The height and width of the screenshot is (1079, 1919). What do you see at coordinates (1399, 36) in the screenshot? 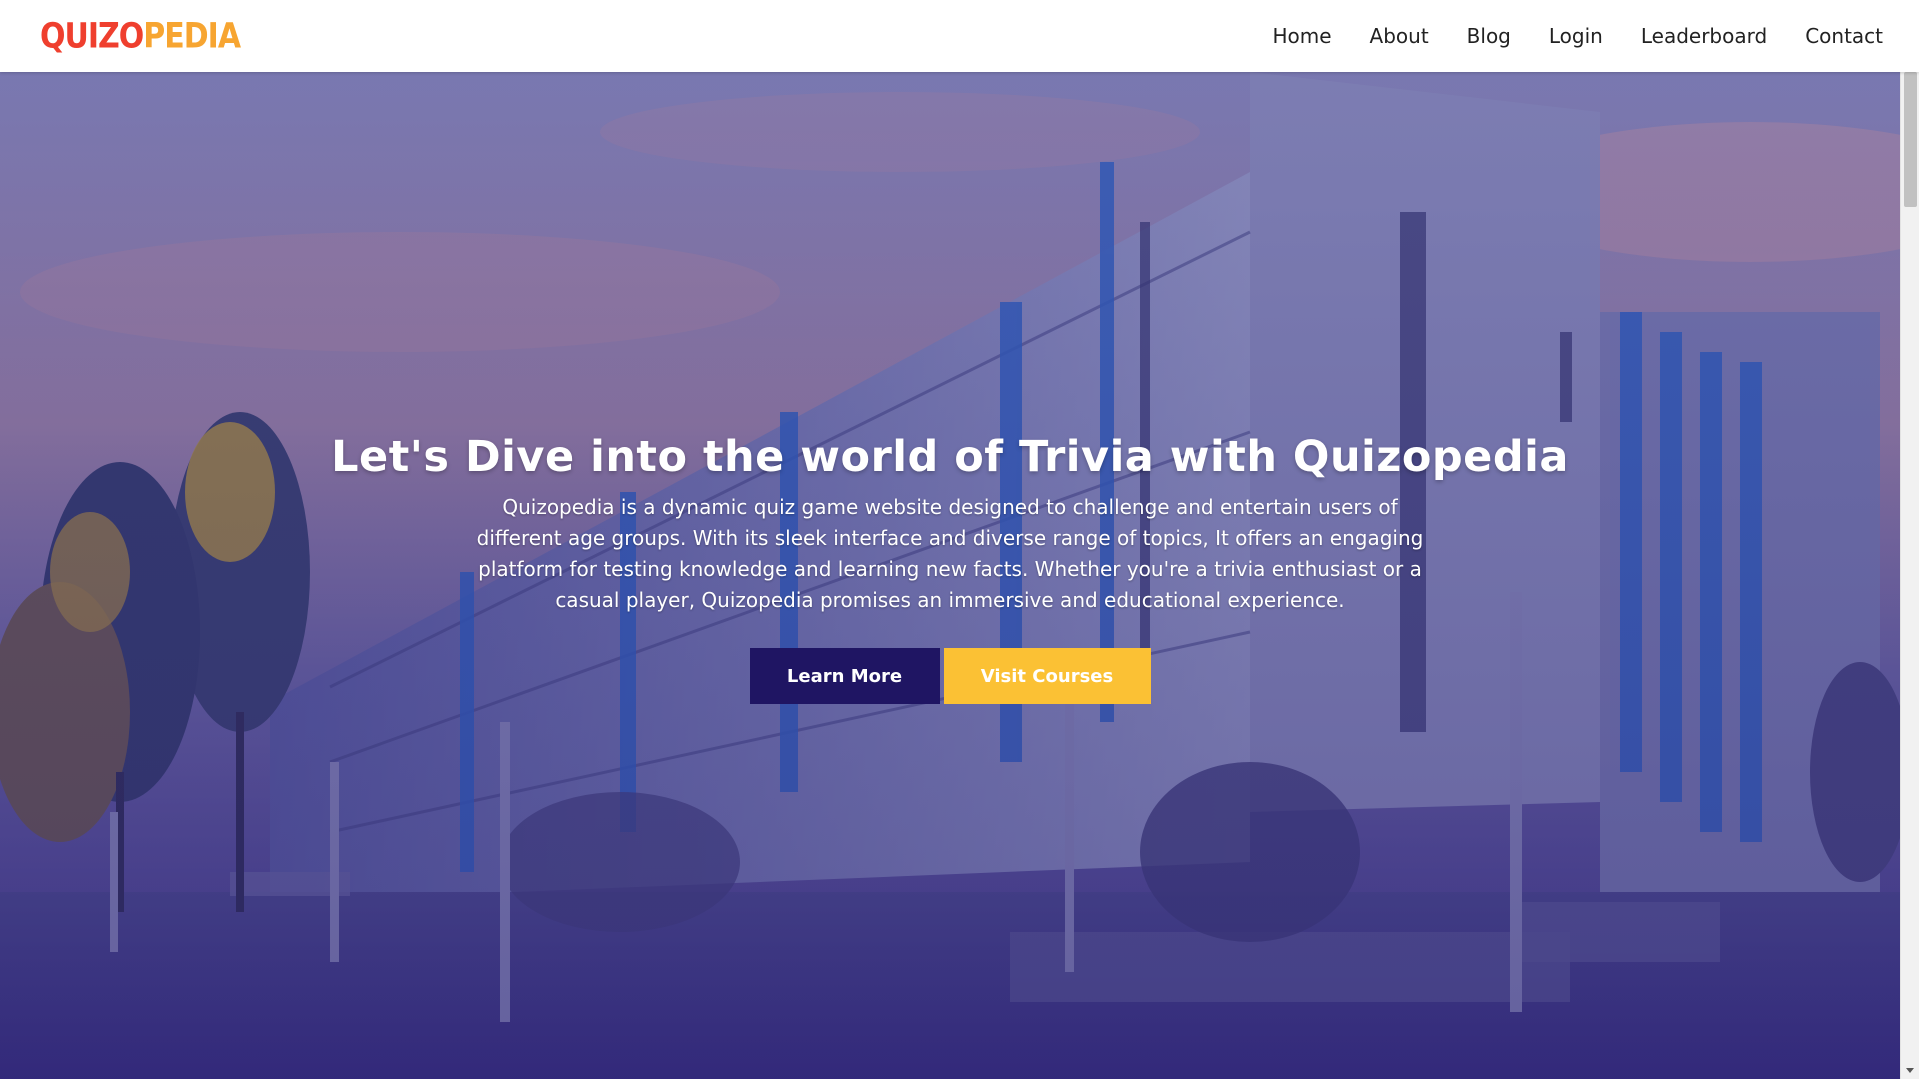
I see `nav-about: About` at bounding box center [1399, 36].